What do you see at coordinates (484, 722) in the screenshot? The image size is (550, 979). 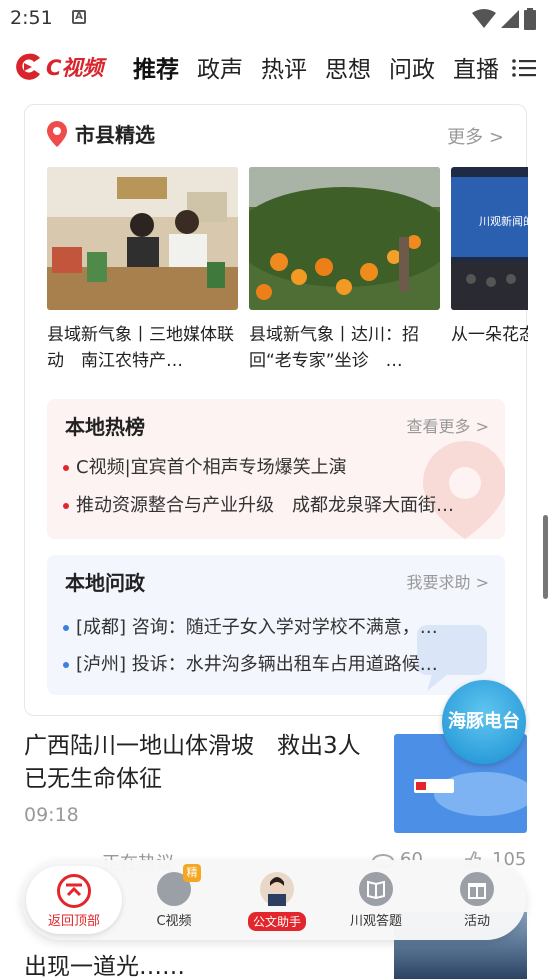 I see `dolphin-radio-button: 海豚电台` at bounding box center [484, 722].